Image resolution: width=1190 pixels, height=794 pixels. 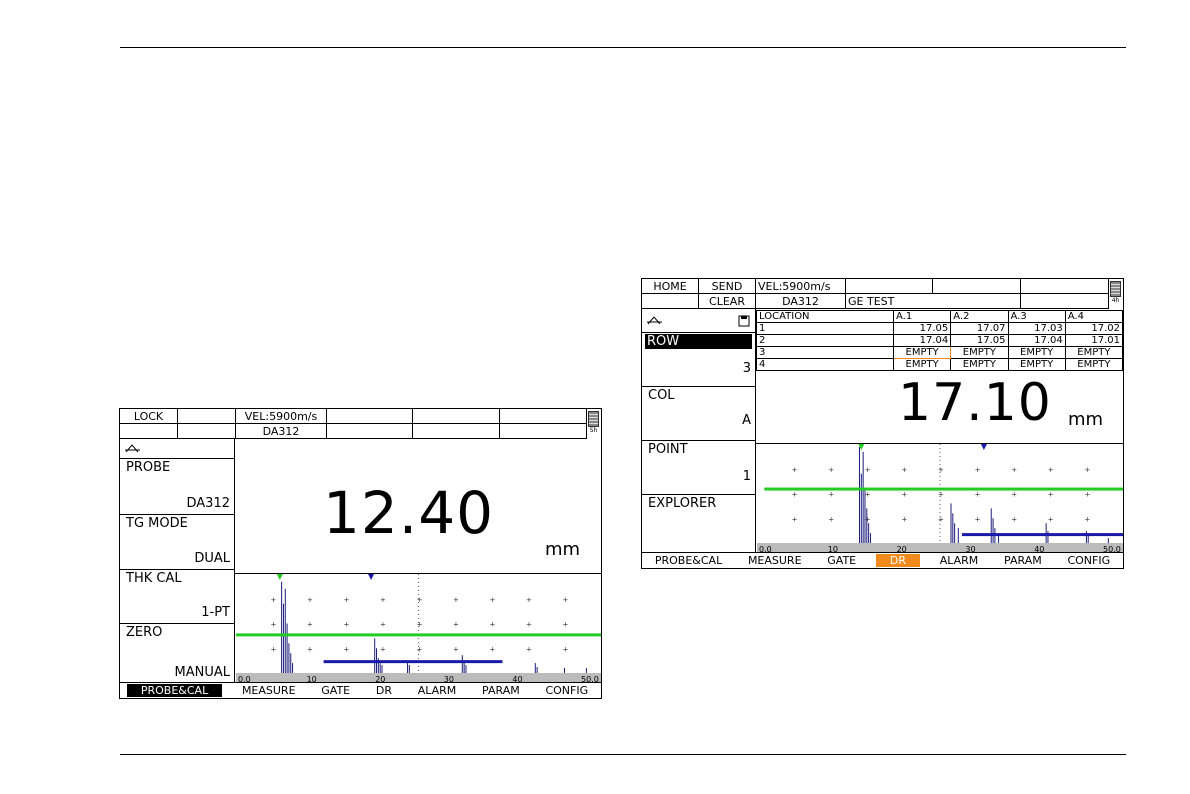 I want to click on rectify-row, so click(x=698, y=321).